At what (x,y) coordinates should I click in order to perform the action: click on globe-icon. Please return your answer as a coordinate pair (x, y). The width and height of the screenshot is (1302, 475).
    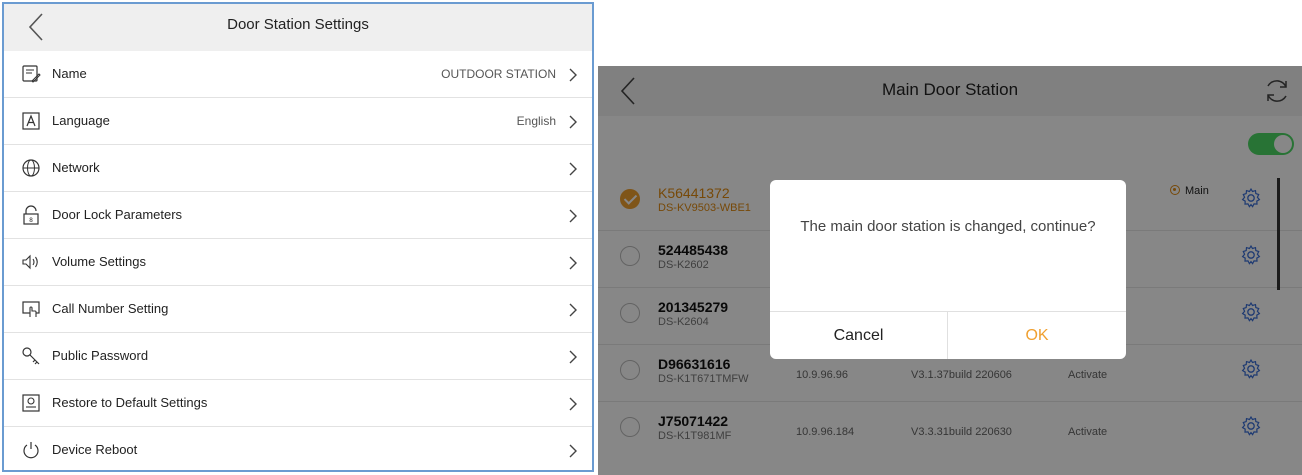
    Looking at the image, I should click on (31, 168).